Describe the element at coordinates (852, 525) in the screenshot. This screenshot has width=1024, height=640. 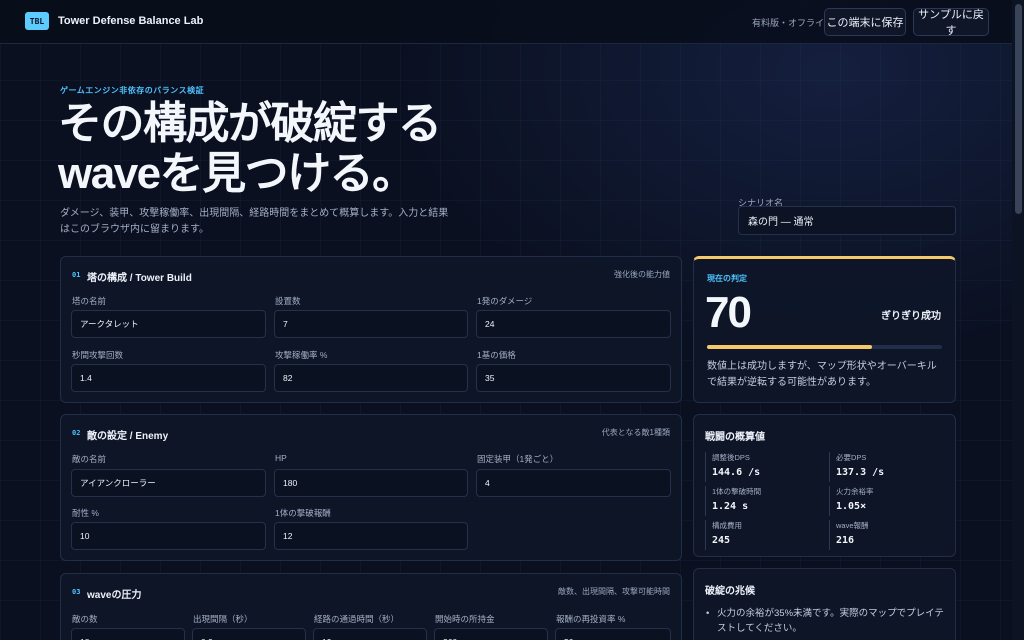
I see `metric-label: wave報酬` at that location.